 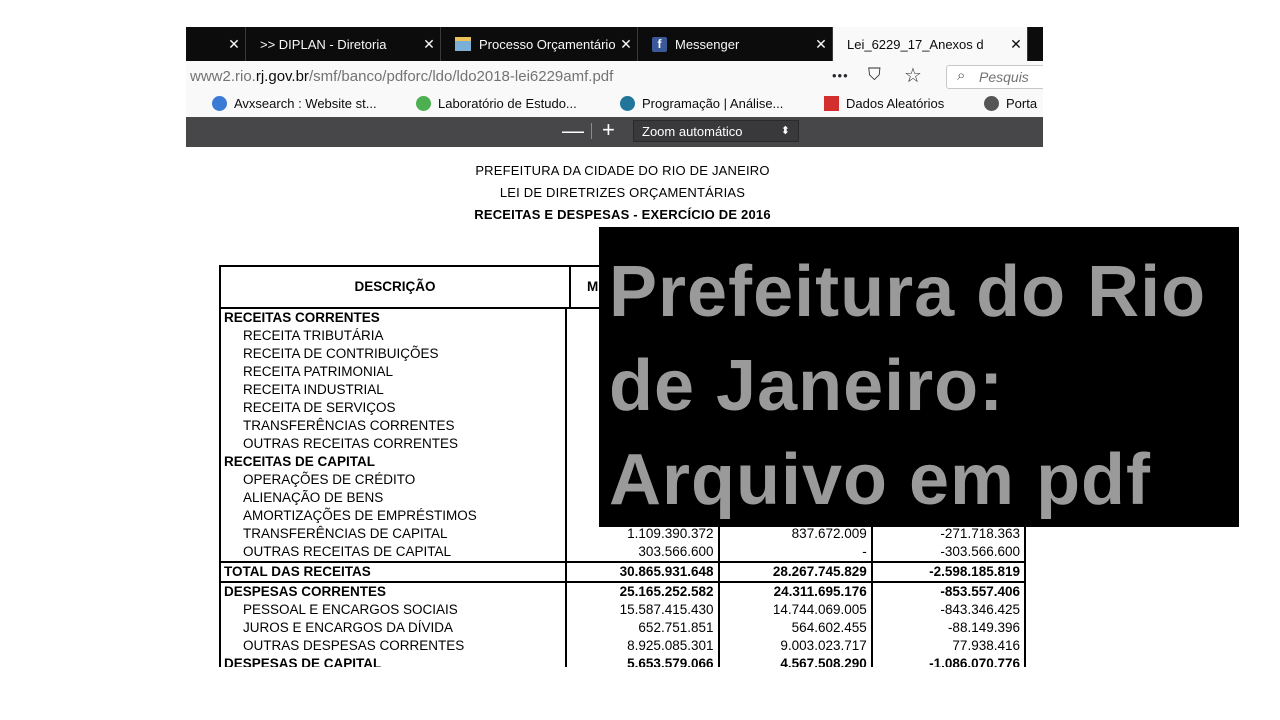 What do you see at coordinates (394, 336) in the screenshot?
I see `description-cell: RECEITA TRIBUTÁRIA` at bounding box center [394, 336].